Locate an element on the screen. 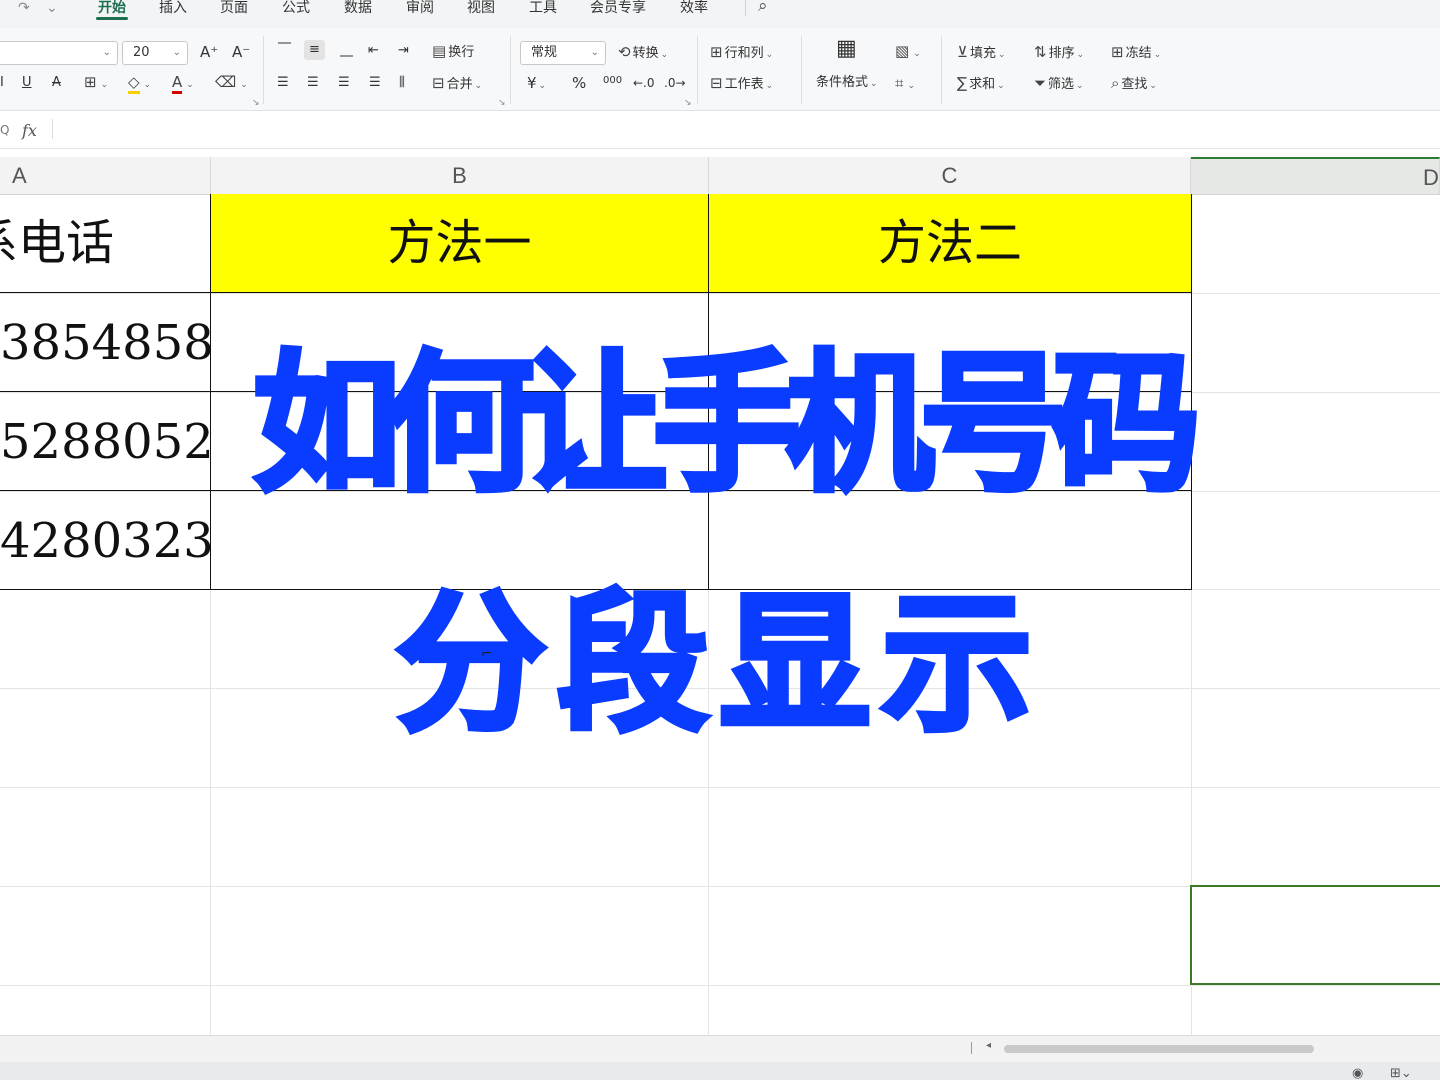 This screenshot has height=1081, width=1440. freeze-icon: ⊞ is located at coordinates (1117, 52).